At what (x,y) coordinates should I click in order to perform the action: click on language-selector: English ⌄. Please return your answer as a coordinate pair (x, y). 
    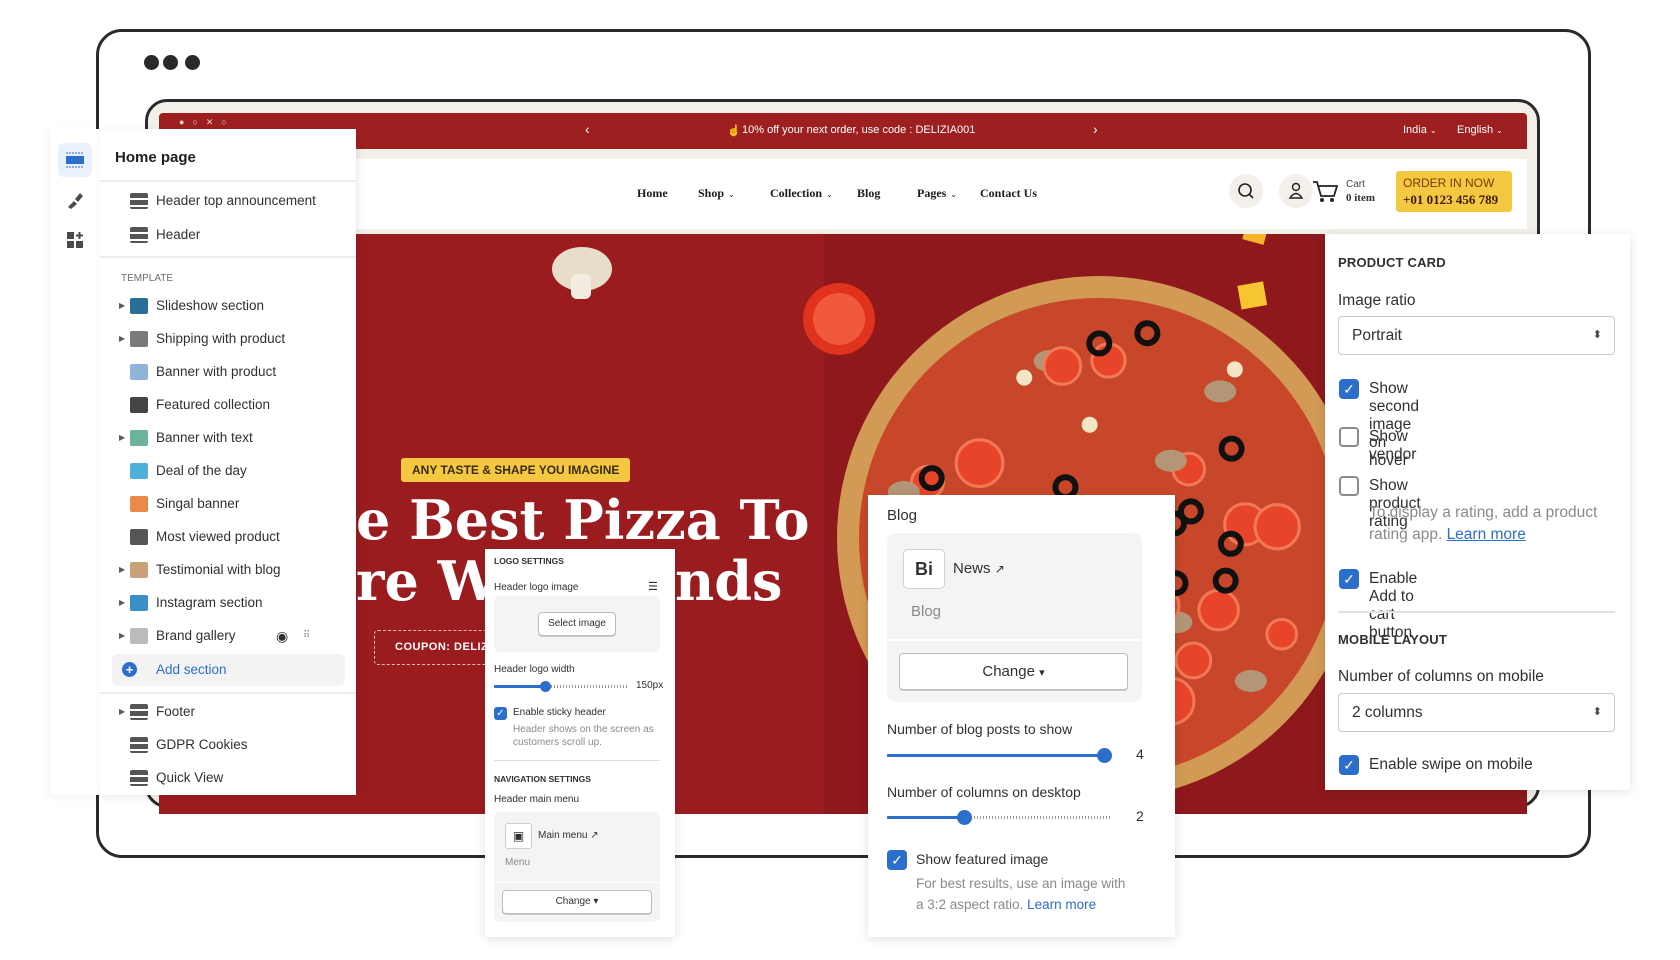
    Looking at the image, I should click on (1480, 130).